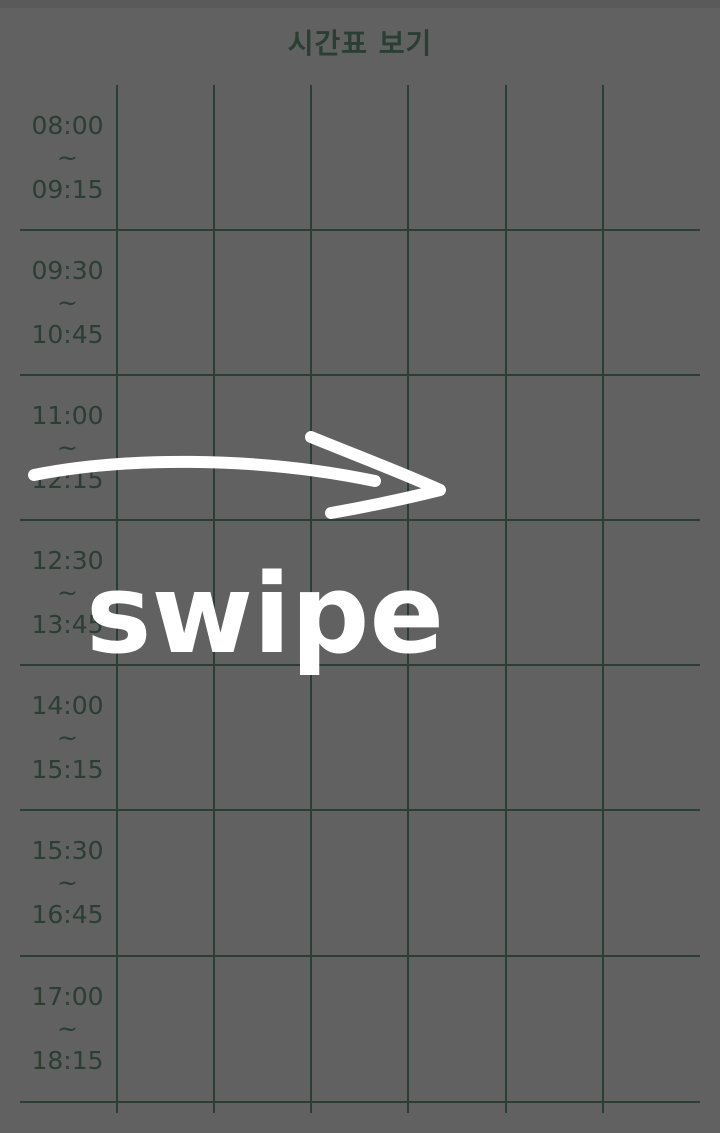  I want to click on slot-end: 16:45, so click(67, 914).